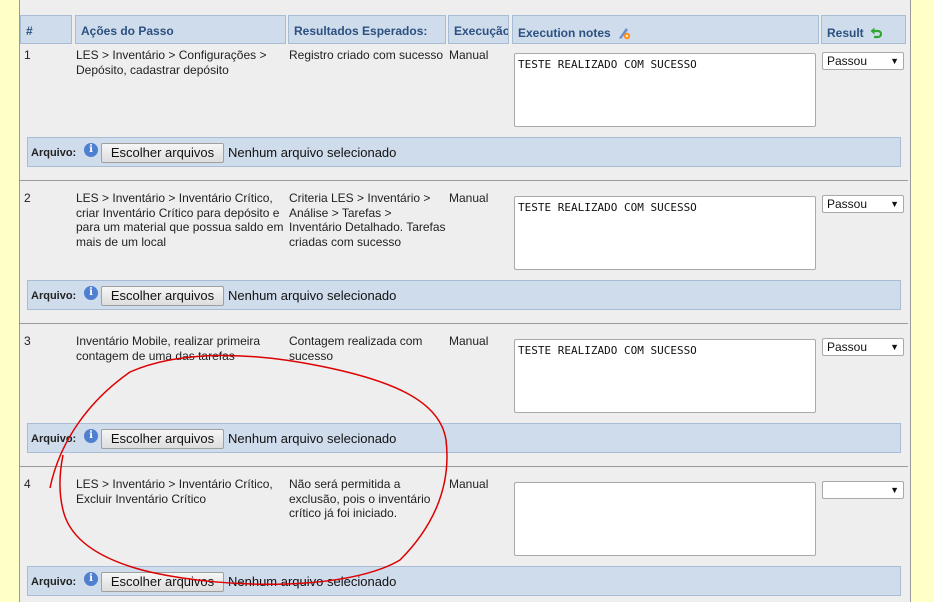 The height and width of the screenshot is (602, 934). What do you see at coordinates (356, 348) in the screenshot?
I see `step-expected: Contagem realizada com sucesso` at bounding box center [356, 348].